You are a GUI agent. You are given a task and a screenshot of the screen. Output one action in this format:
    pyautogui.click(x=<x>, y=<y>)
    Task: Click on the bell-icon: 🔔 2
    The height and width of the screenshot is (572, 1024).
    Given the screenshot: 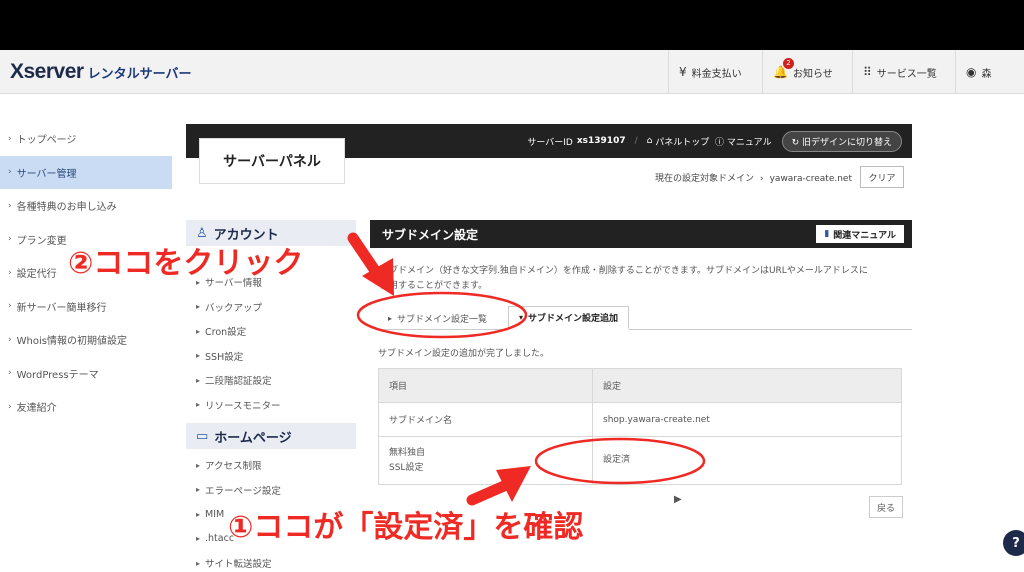 What is the action you would take?
    pyautogui.click(x=783, y=68)
    